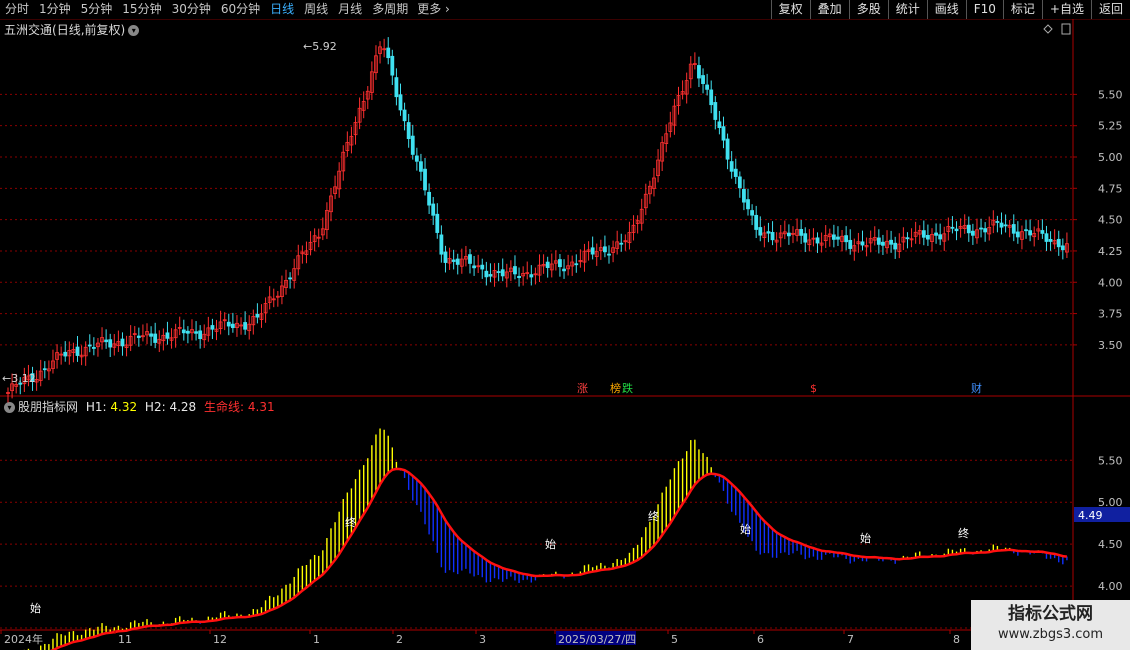  What do you see at coordinates (1048, 29) in the screenshot?
I see `diamond-icon` at bounding box center [1048, 29].